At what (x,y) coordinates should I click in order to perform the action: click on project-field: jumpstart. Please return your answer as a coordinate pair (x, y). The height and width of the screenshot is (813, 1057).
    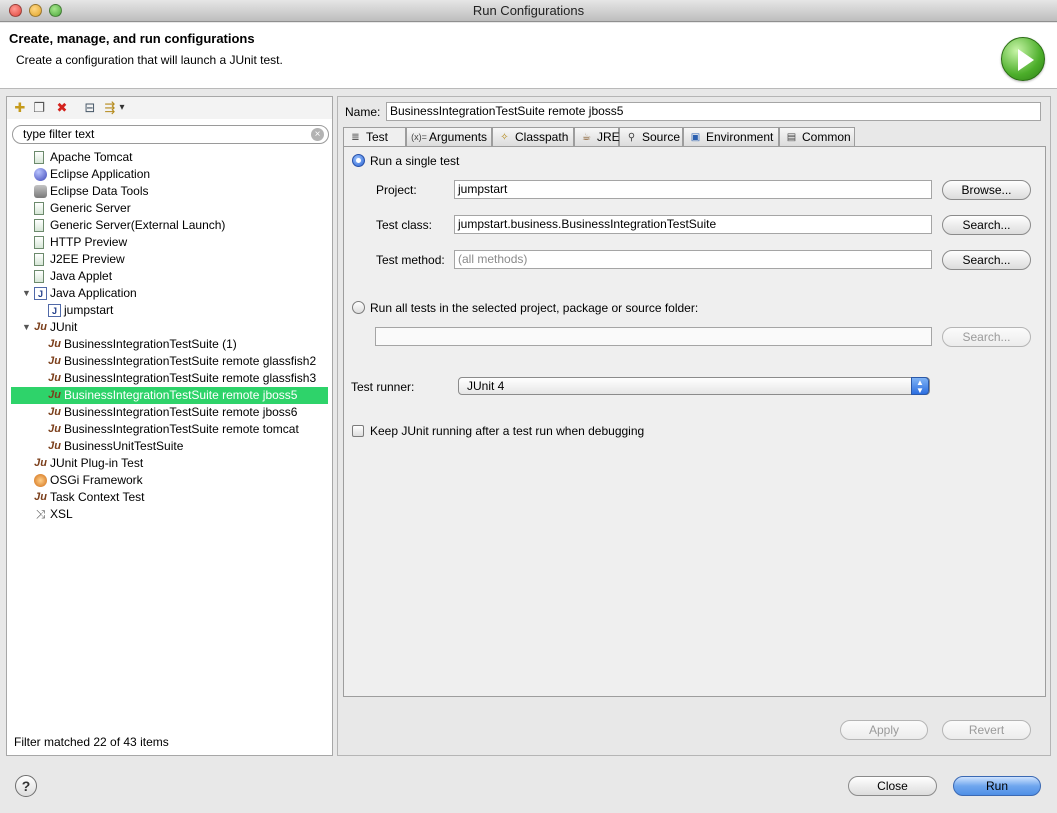
    Looking at the image, I should click on (693, 189).